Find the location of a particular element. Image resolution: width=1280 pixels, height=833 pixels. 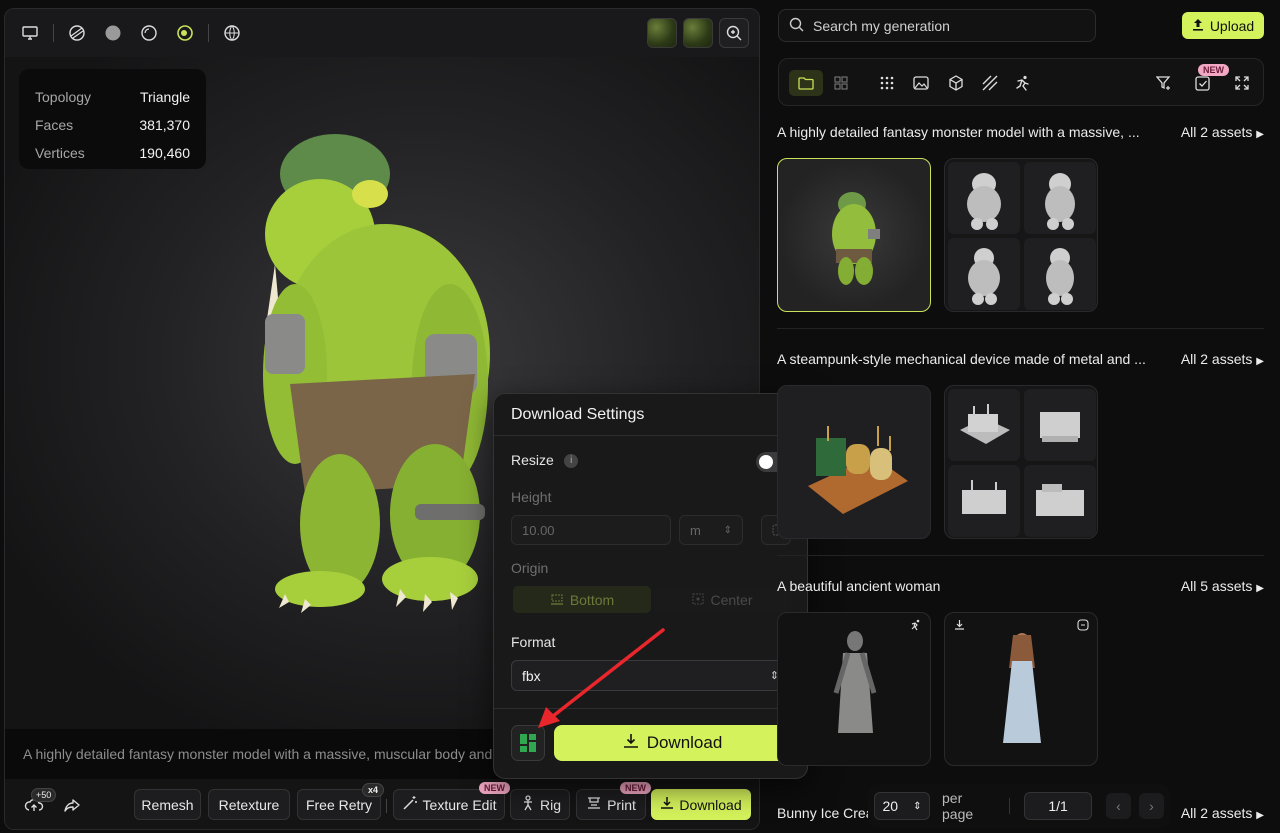

share-icon is located at coordinates (72, 805).